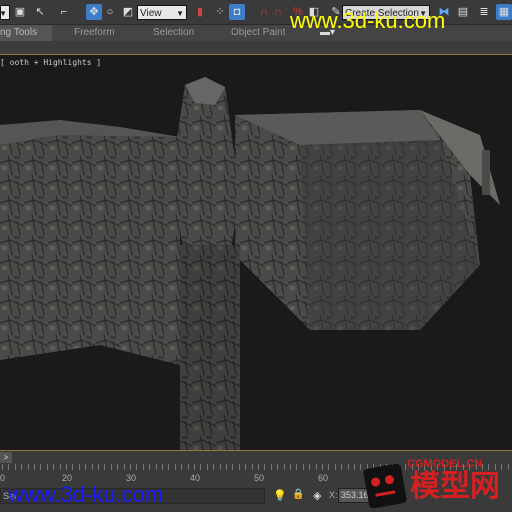 The height and width of the screenshot is (512, 512). What do you see at coordinates (200, 12) in the screenshot?
I see `pivot-icon: ▮` at bounding box center [200, 12].